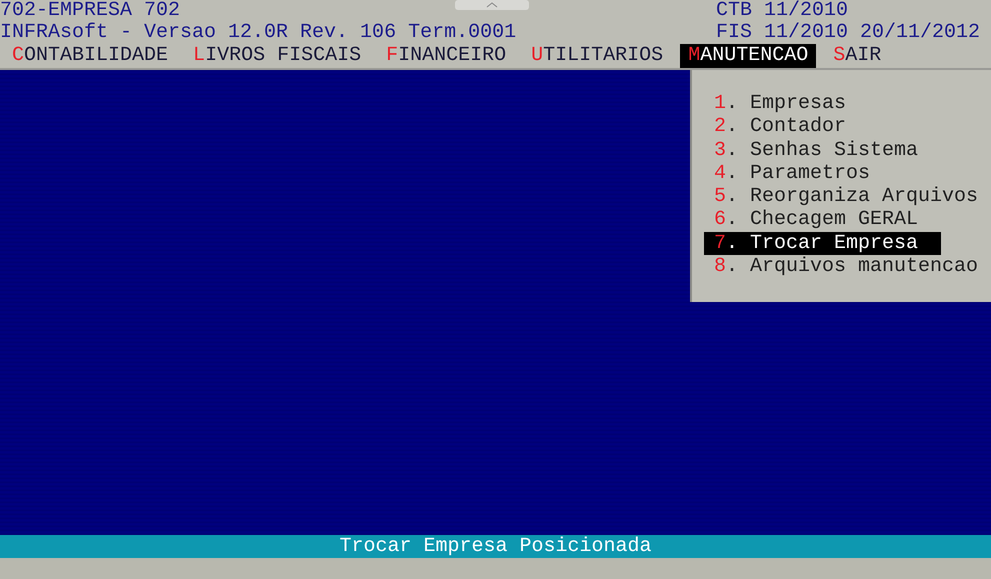 The width and height of the screenshot is (991, 579). I want to click on dropdown-item: 1. Empresas, so click(847, 104).